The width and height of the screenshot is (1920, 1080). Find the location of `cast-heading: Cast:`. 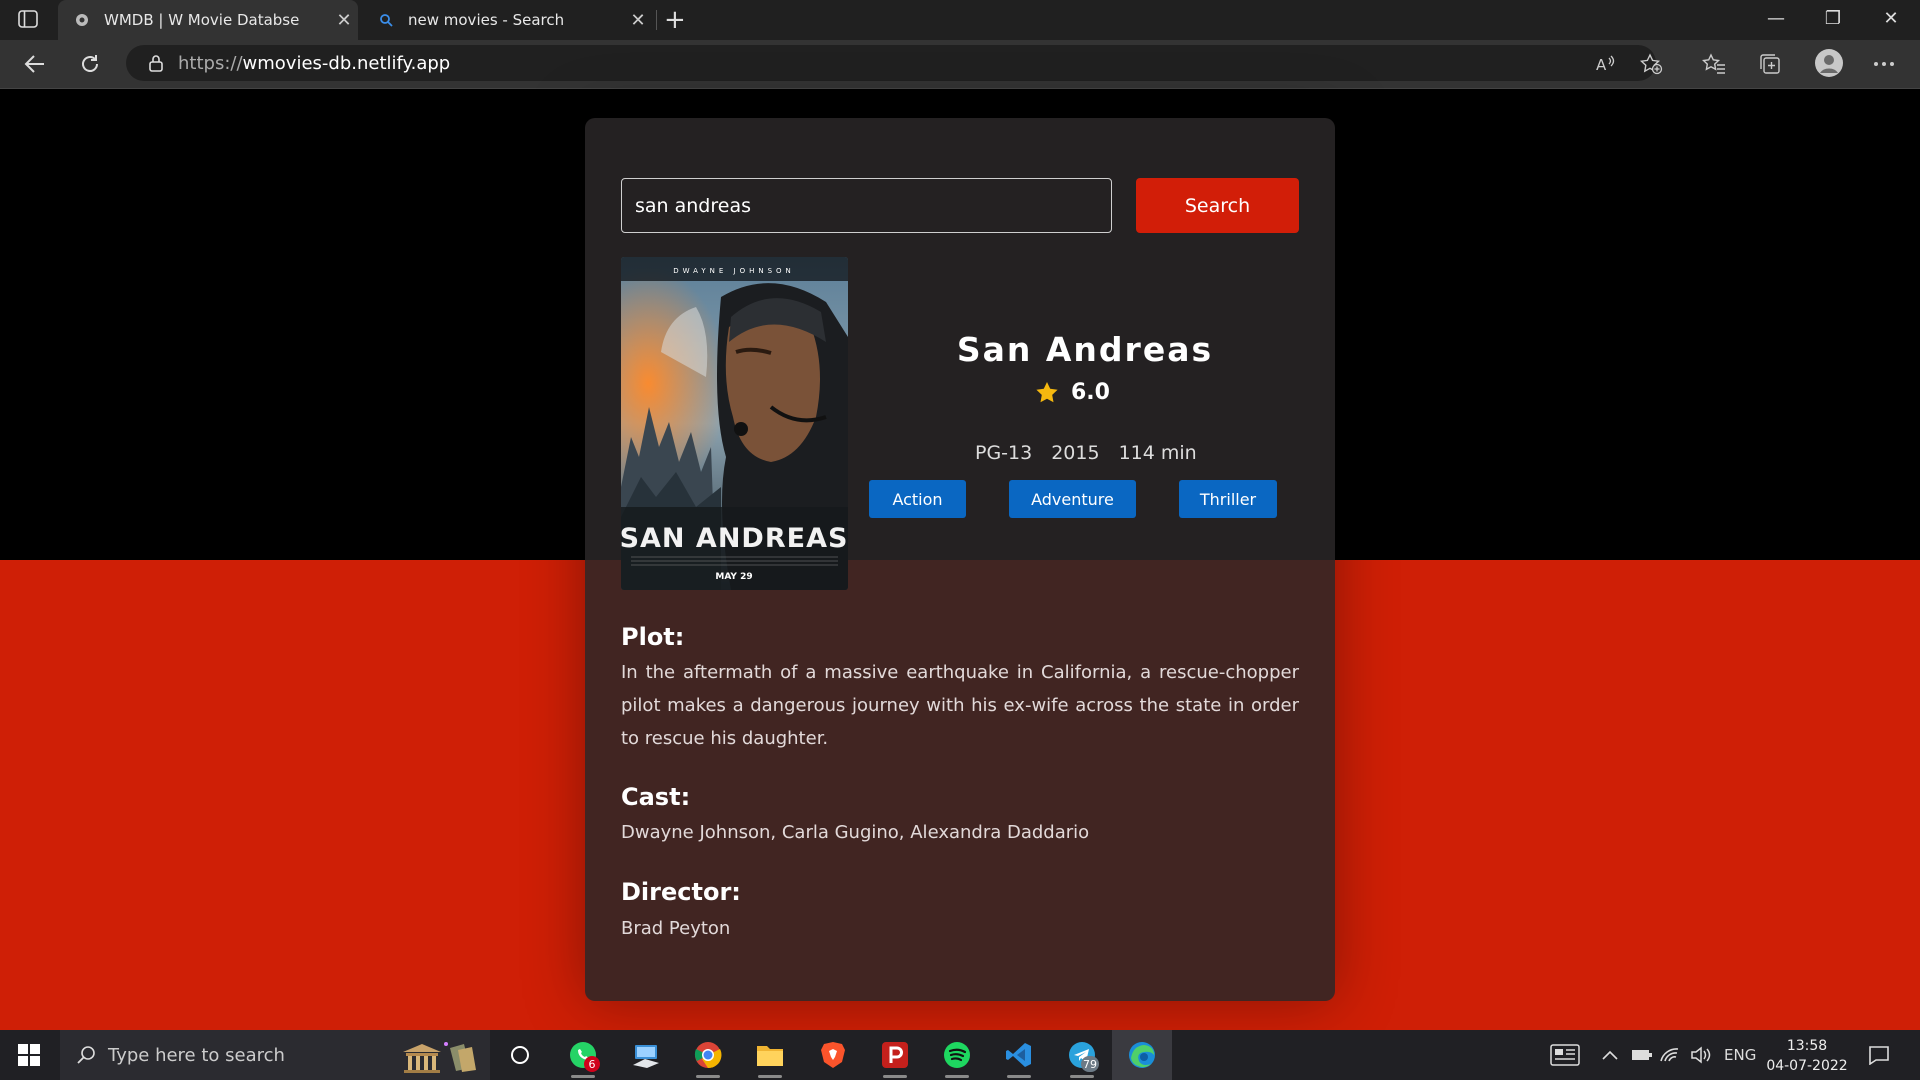

cast-heading: Cast: is located at coordinates (656, 797).